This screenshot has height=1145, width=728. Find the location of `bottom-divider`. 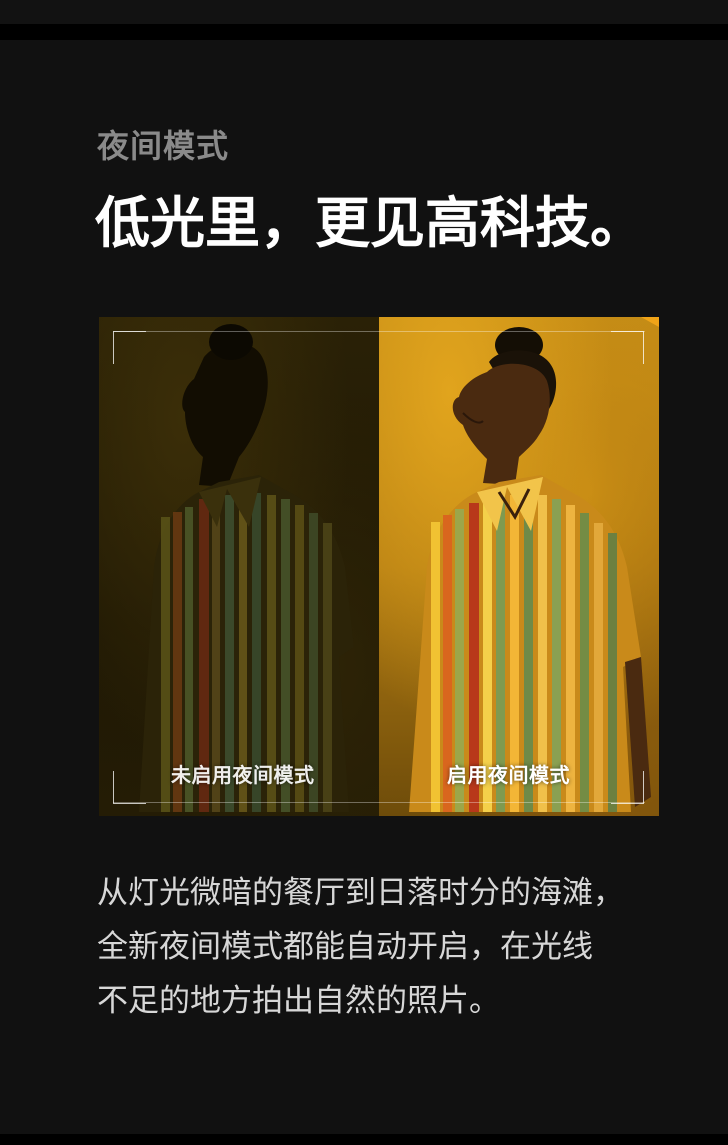

bottom-divider is located at coordinates (364, 1139).